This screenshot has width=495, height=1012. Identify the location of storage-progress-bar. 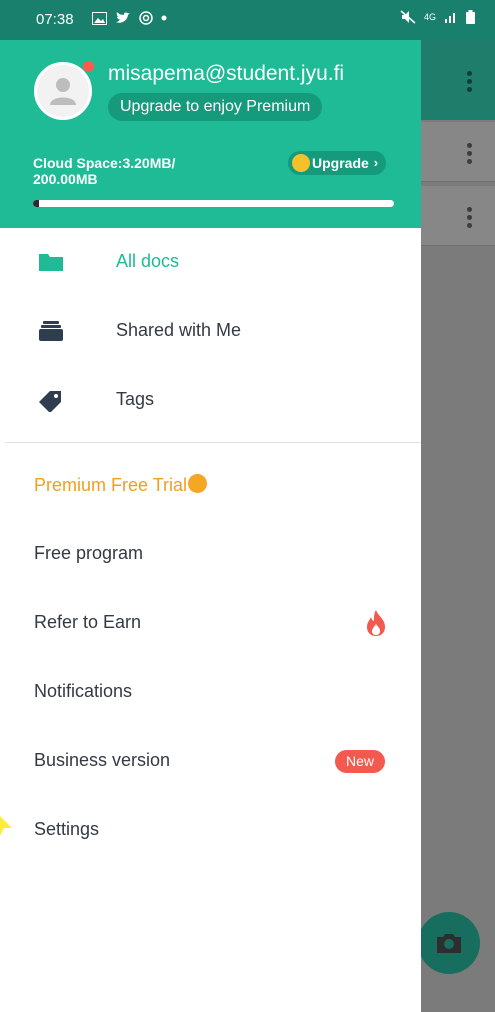
(213, 203).